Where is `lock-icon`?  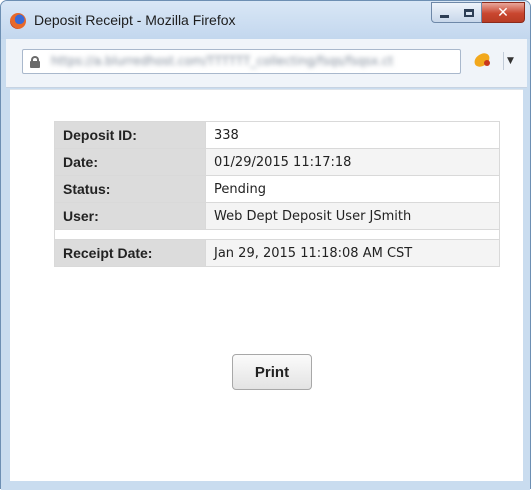 lock-icon is located at coordinates (35, 62).